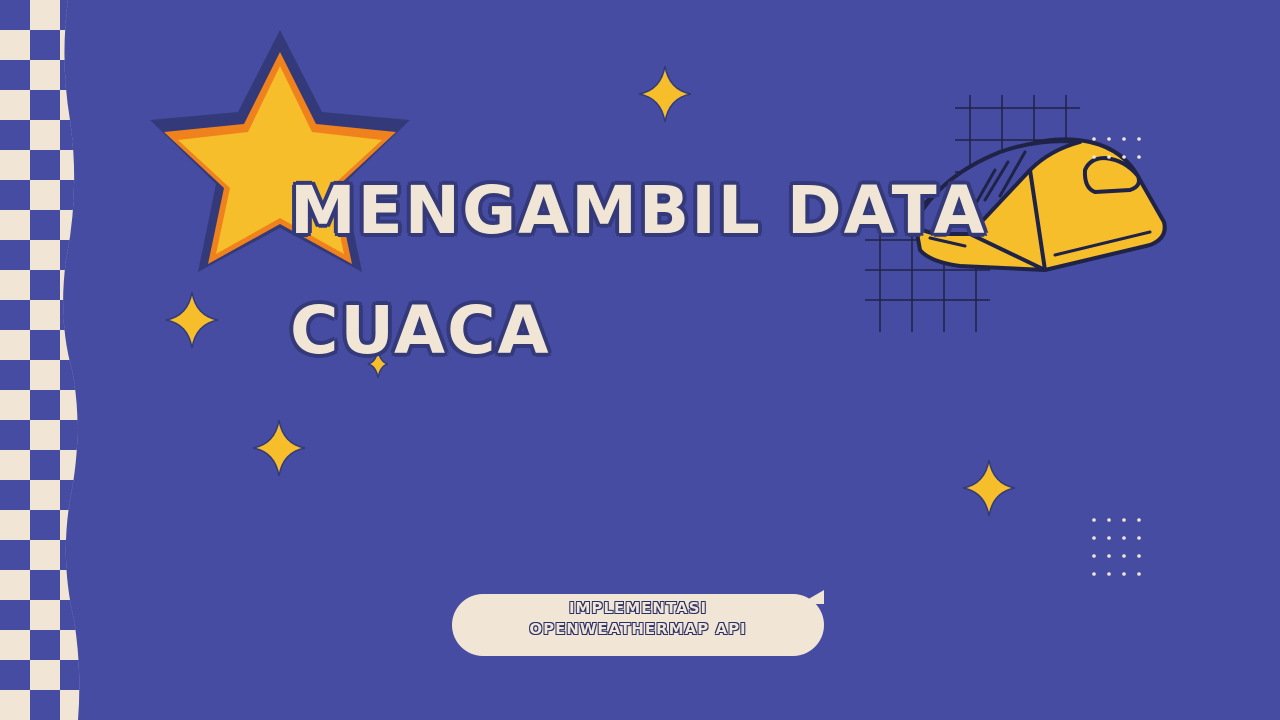  I want to click on subtitle-line2: OPENWEATHERMAP API, so click(638, 629).